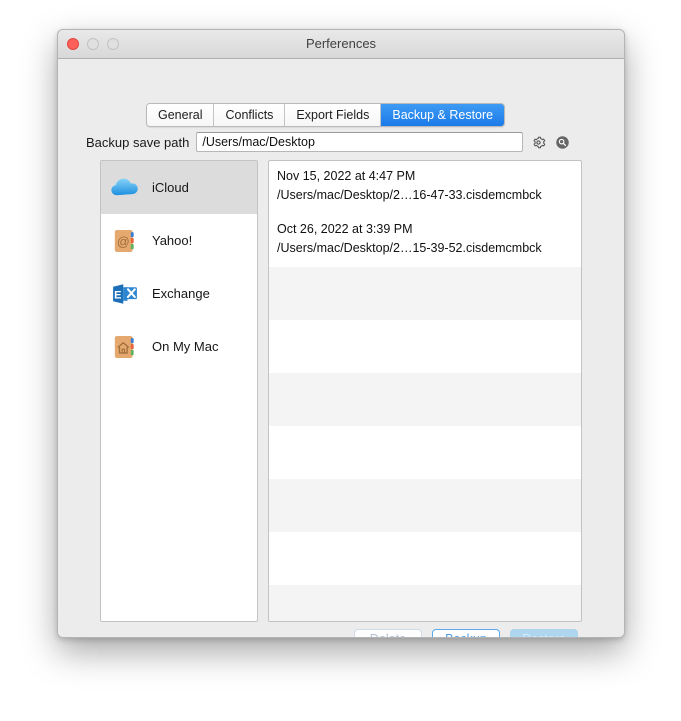  I want to click on backup-date: Oct 26, 2022 at 3:39 PM, so click(345, 229).